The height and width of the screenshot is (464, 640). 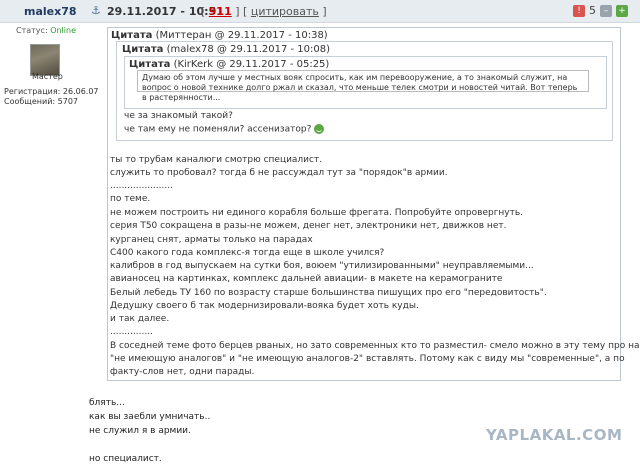 I want to click on quote-title-outer: Цитата (Миттеран @ 29.11.2017 - 10:38), so click(x=219, y=35).